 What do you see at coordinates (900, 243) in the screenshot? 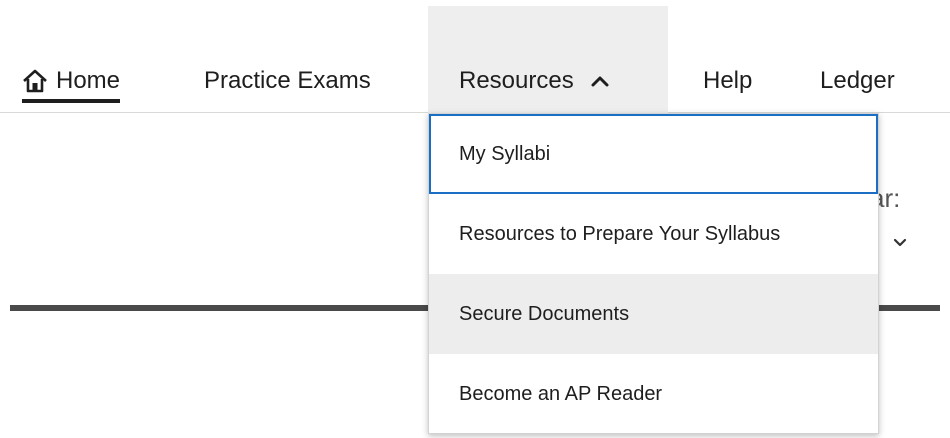
I see `chevron-down-icon` at bounding box center [900, 243].